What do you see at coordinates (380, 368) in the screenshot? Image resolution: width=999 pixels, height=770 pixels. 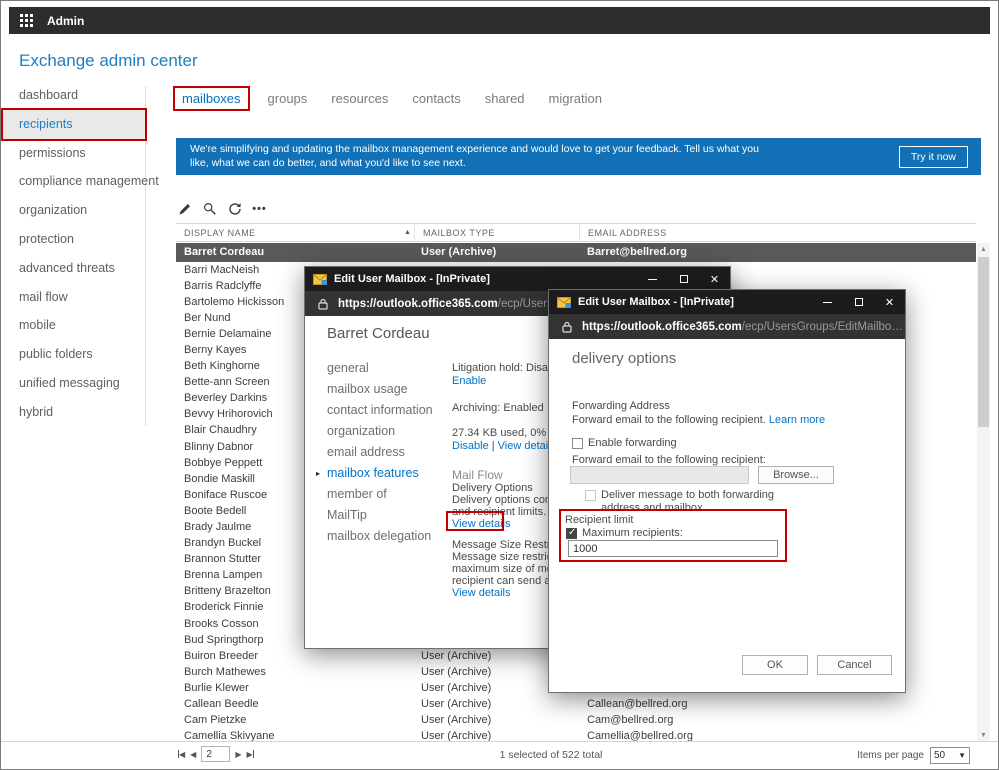 I see `menu-item-general: general` at bounding box center [380, 368].